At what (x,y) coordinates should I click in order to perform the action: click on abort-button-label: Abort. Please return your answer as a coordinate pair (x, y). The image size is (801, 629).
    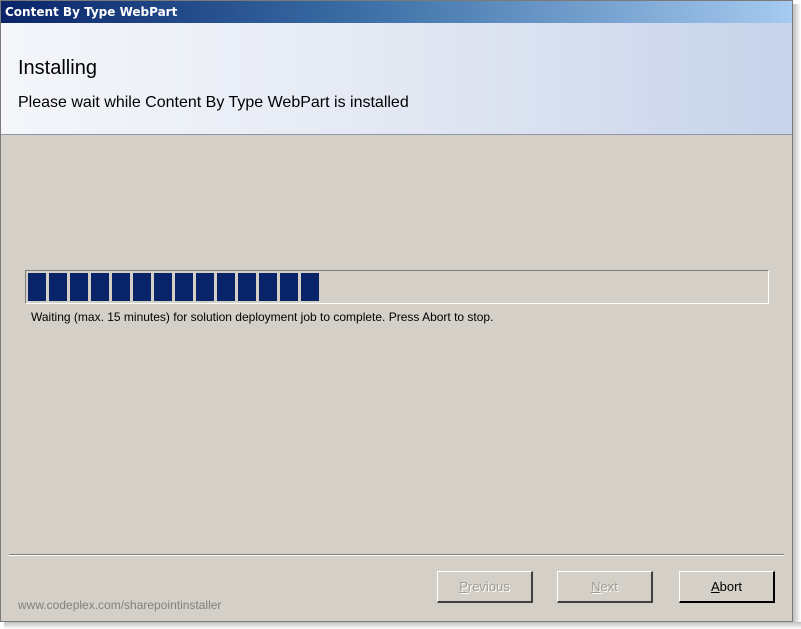
    Looking at the image, I should click on (726, 586).